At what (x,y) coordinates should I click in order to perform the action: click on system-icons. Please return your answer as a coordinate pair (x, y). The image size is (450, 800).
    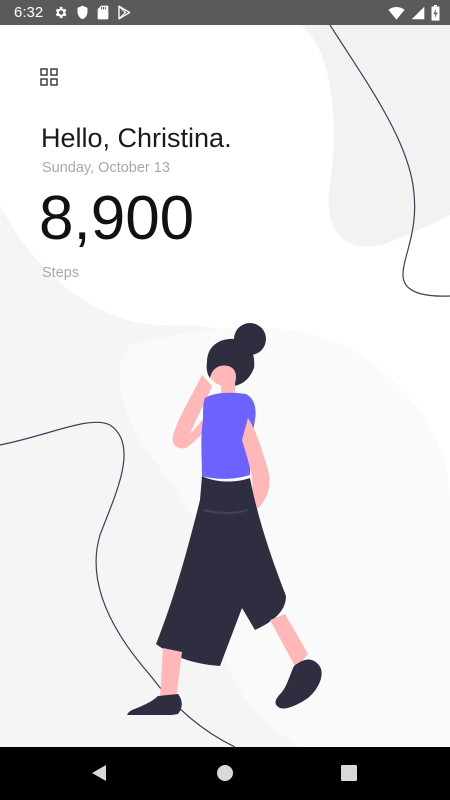
    Looking at the image, I should click on (414, 12).